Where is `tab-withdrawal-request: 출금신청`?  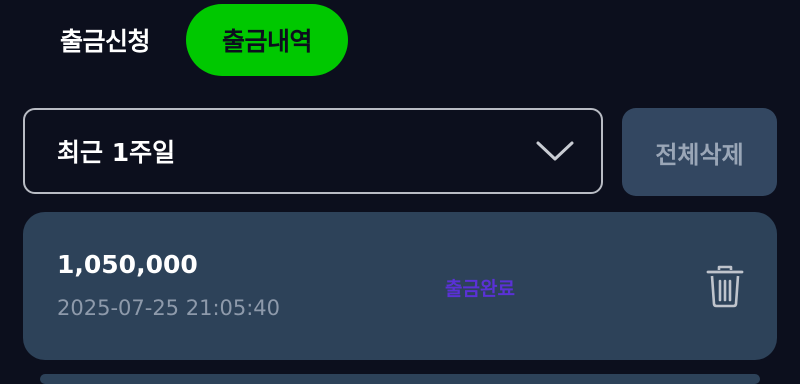
tab-withdrawal-request: 출금신청 is located at coordinates (105, 40).